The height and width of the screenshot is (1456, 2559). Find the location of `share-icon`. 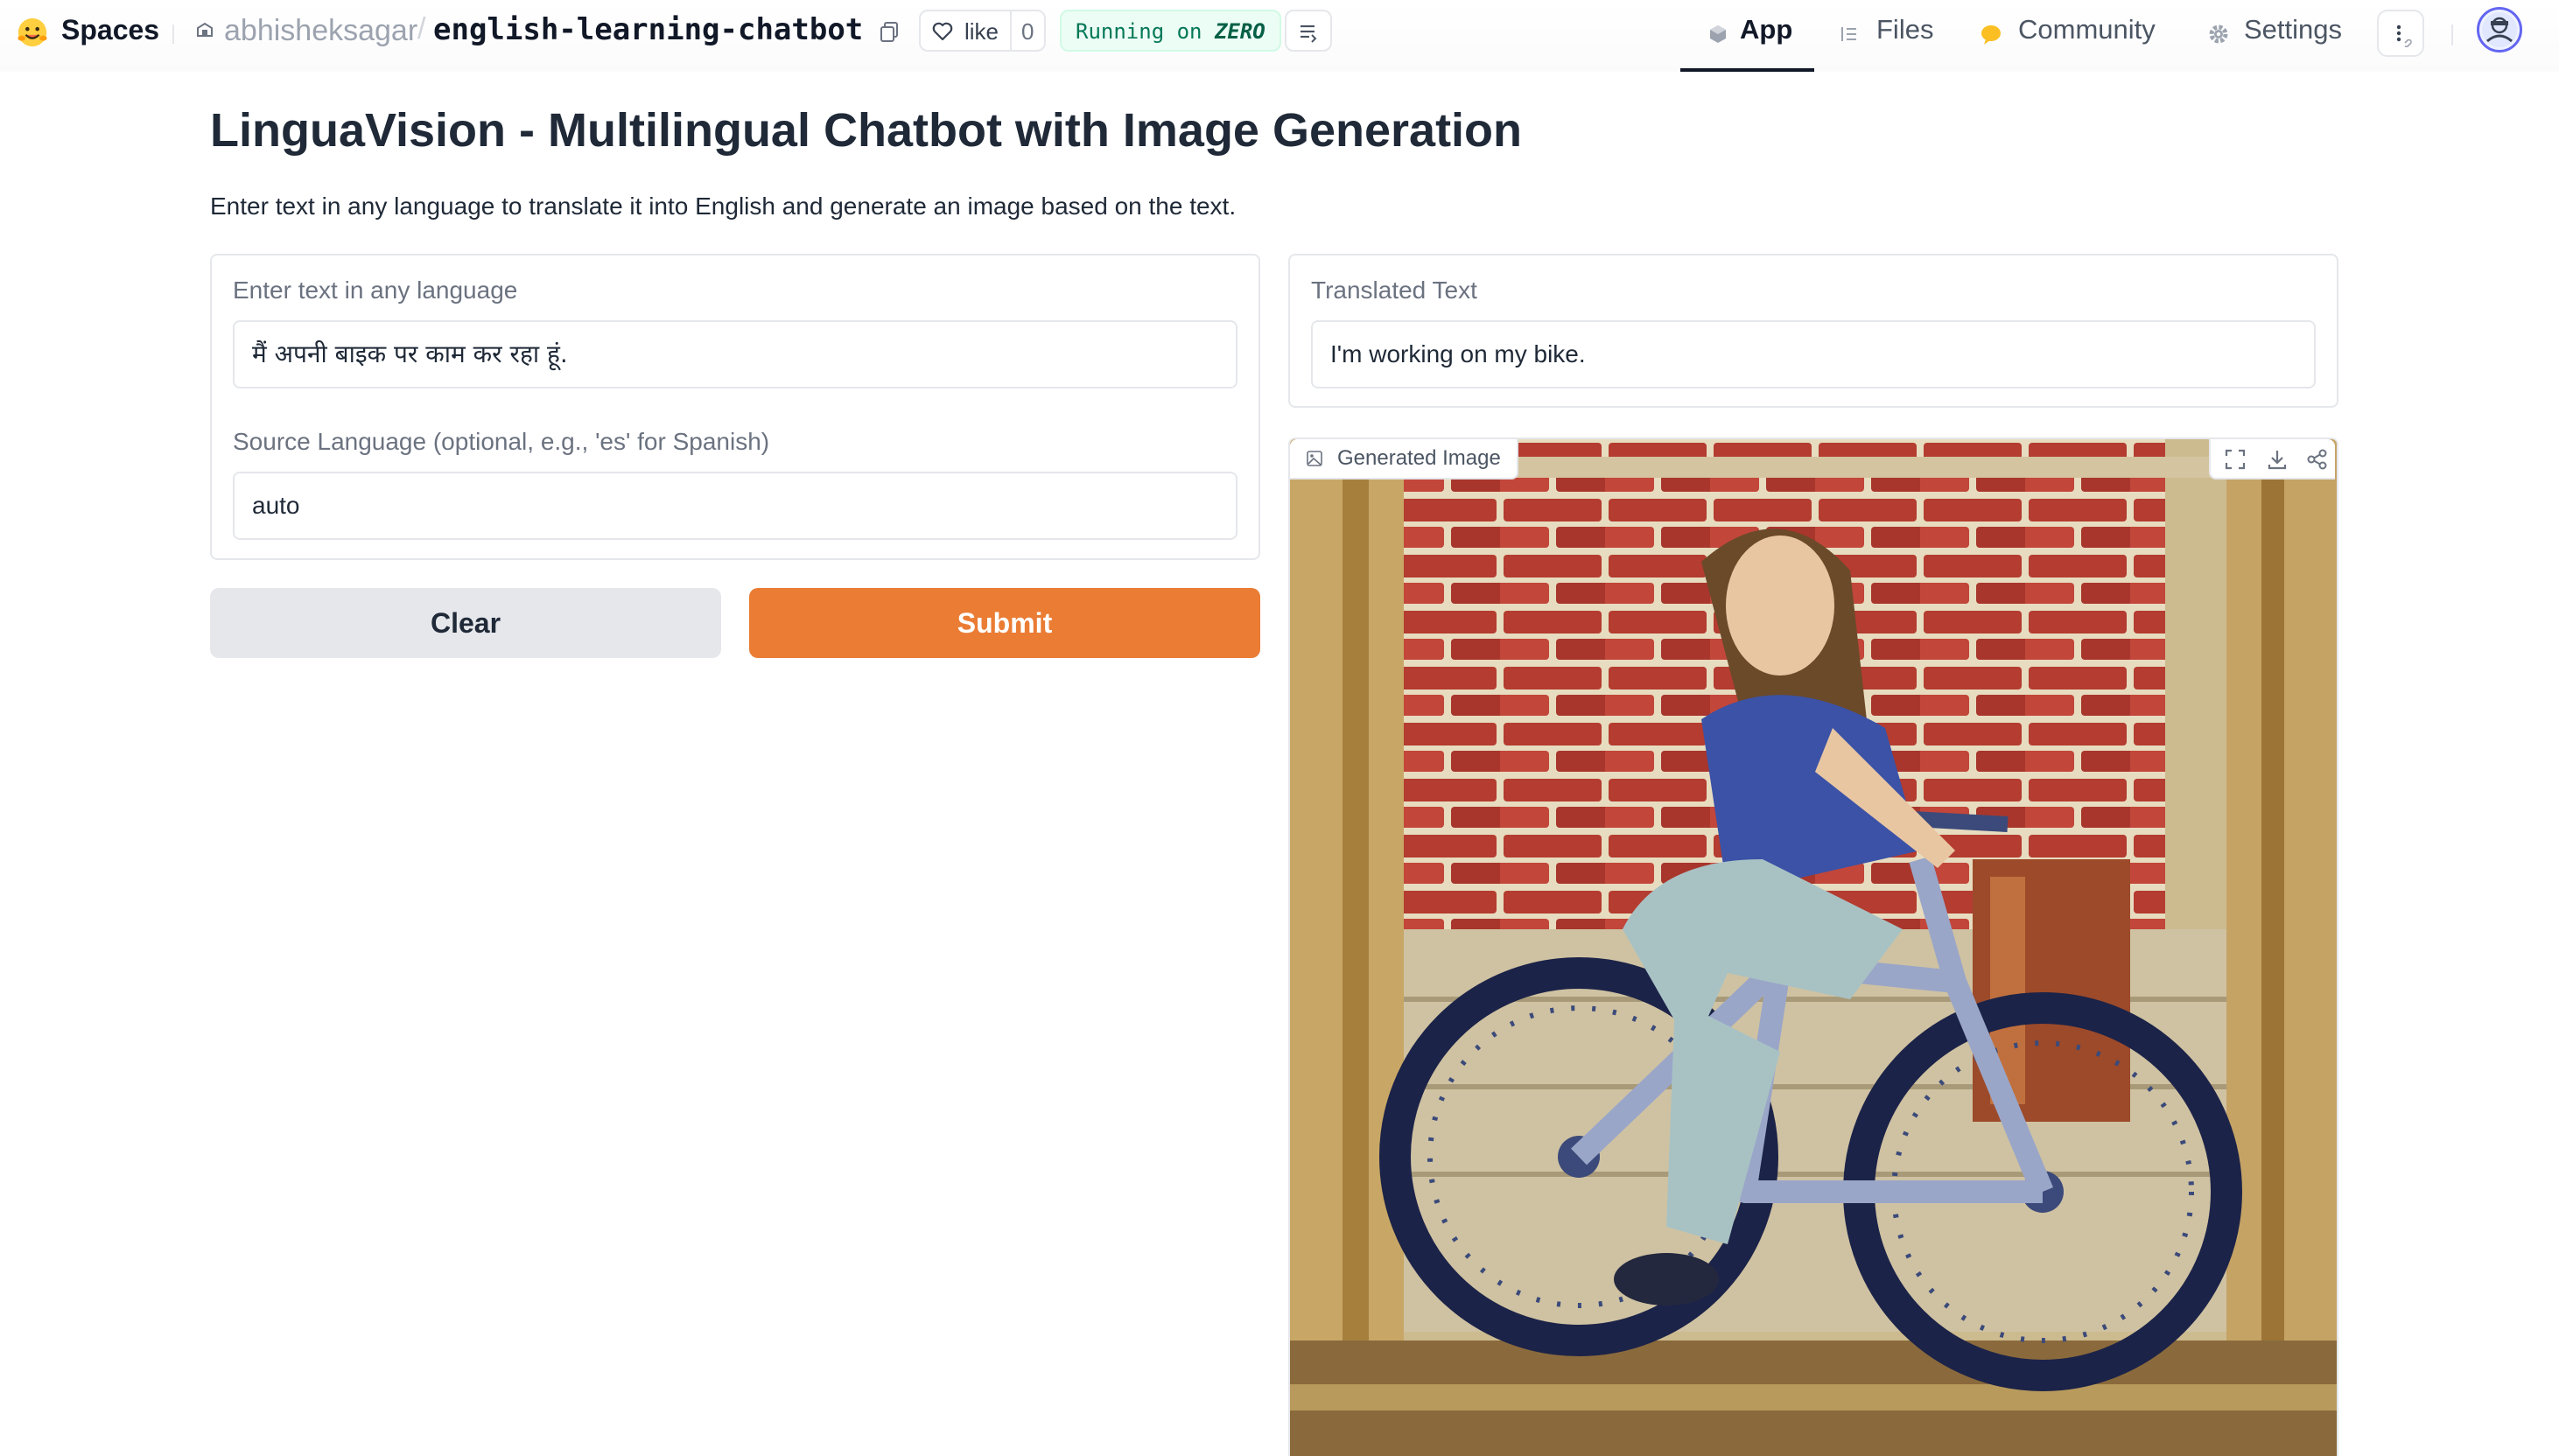

share-icon is located at coordinates (2317, 459).